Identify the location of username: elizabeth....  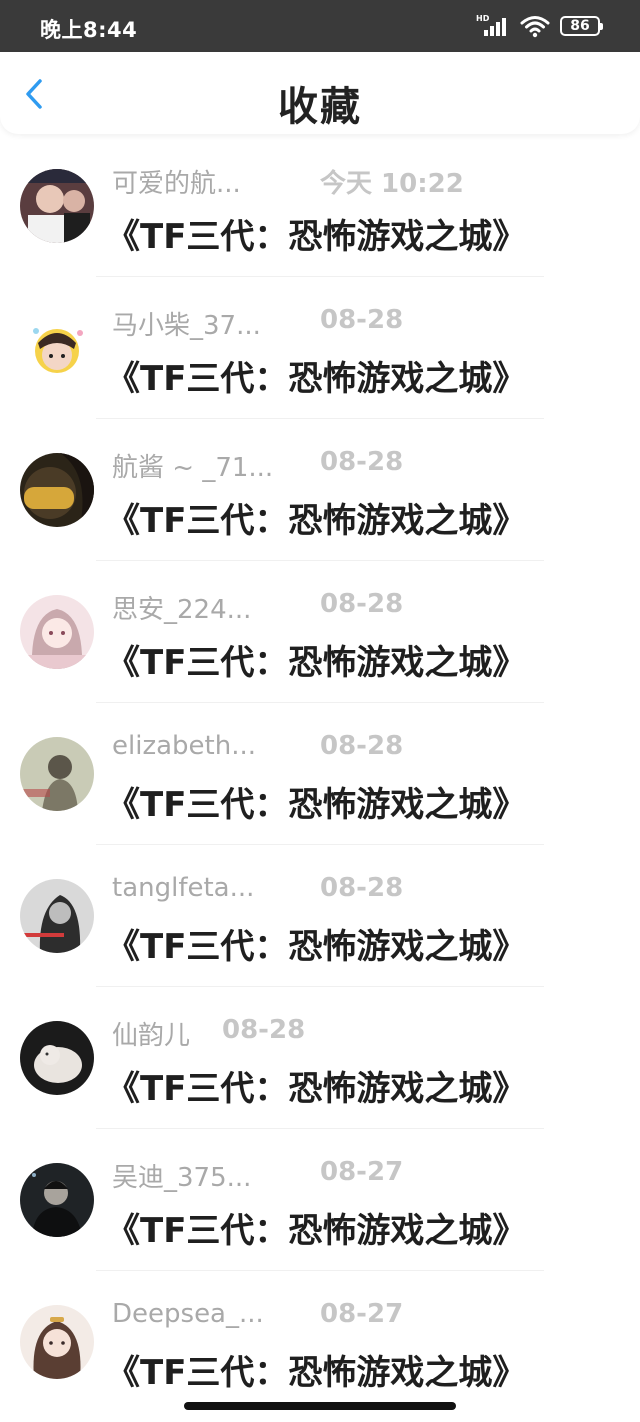
(202, 746).